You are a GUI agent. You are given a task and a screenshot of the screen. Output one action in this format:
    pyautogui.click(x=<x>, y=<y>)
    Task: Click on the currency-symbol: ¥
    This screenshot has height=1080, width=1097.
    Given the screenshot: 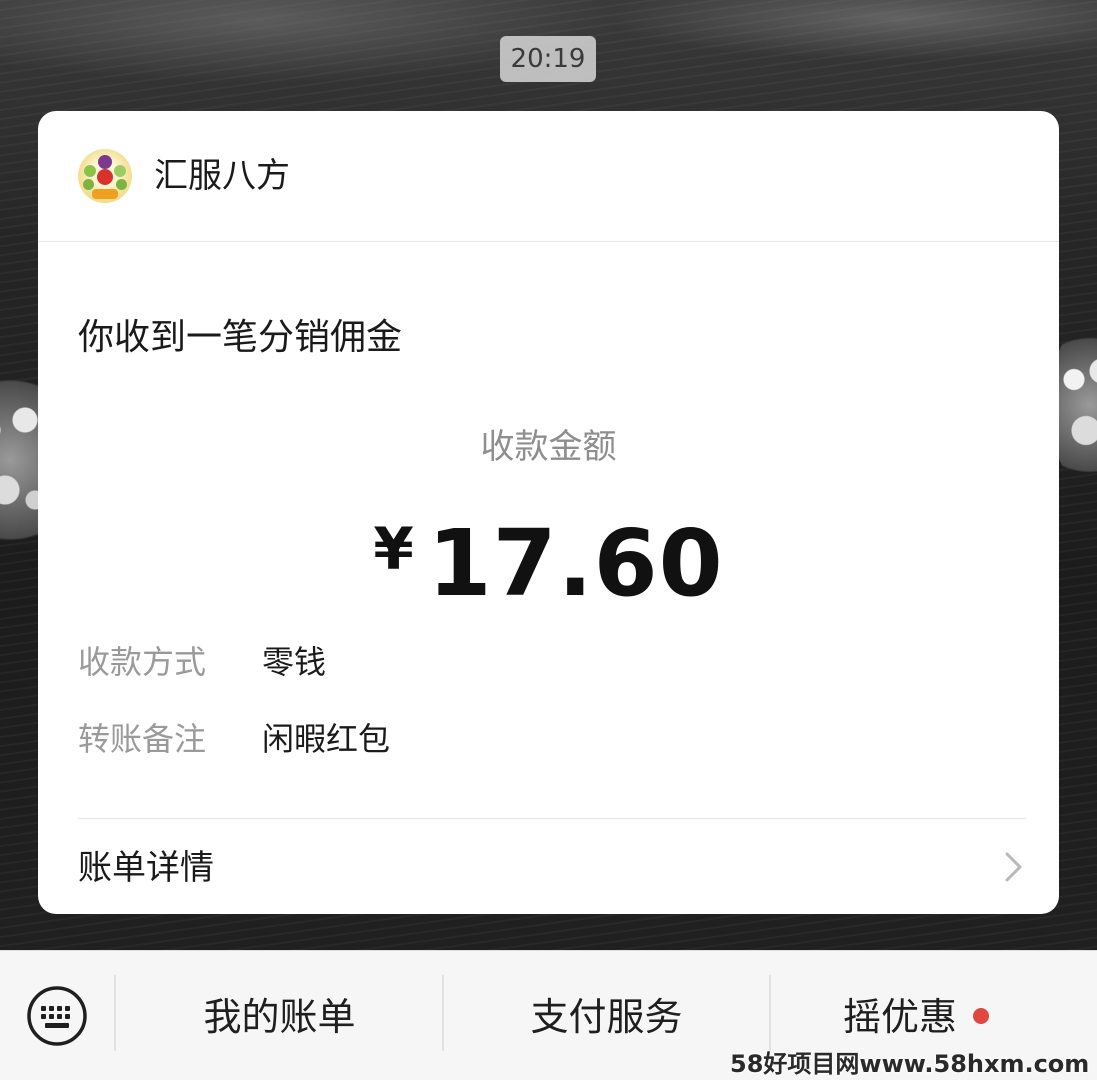 What is the action you would take?
    pyautogui.click(x=393, y=549)
    